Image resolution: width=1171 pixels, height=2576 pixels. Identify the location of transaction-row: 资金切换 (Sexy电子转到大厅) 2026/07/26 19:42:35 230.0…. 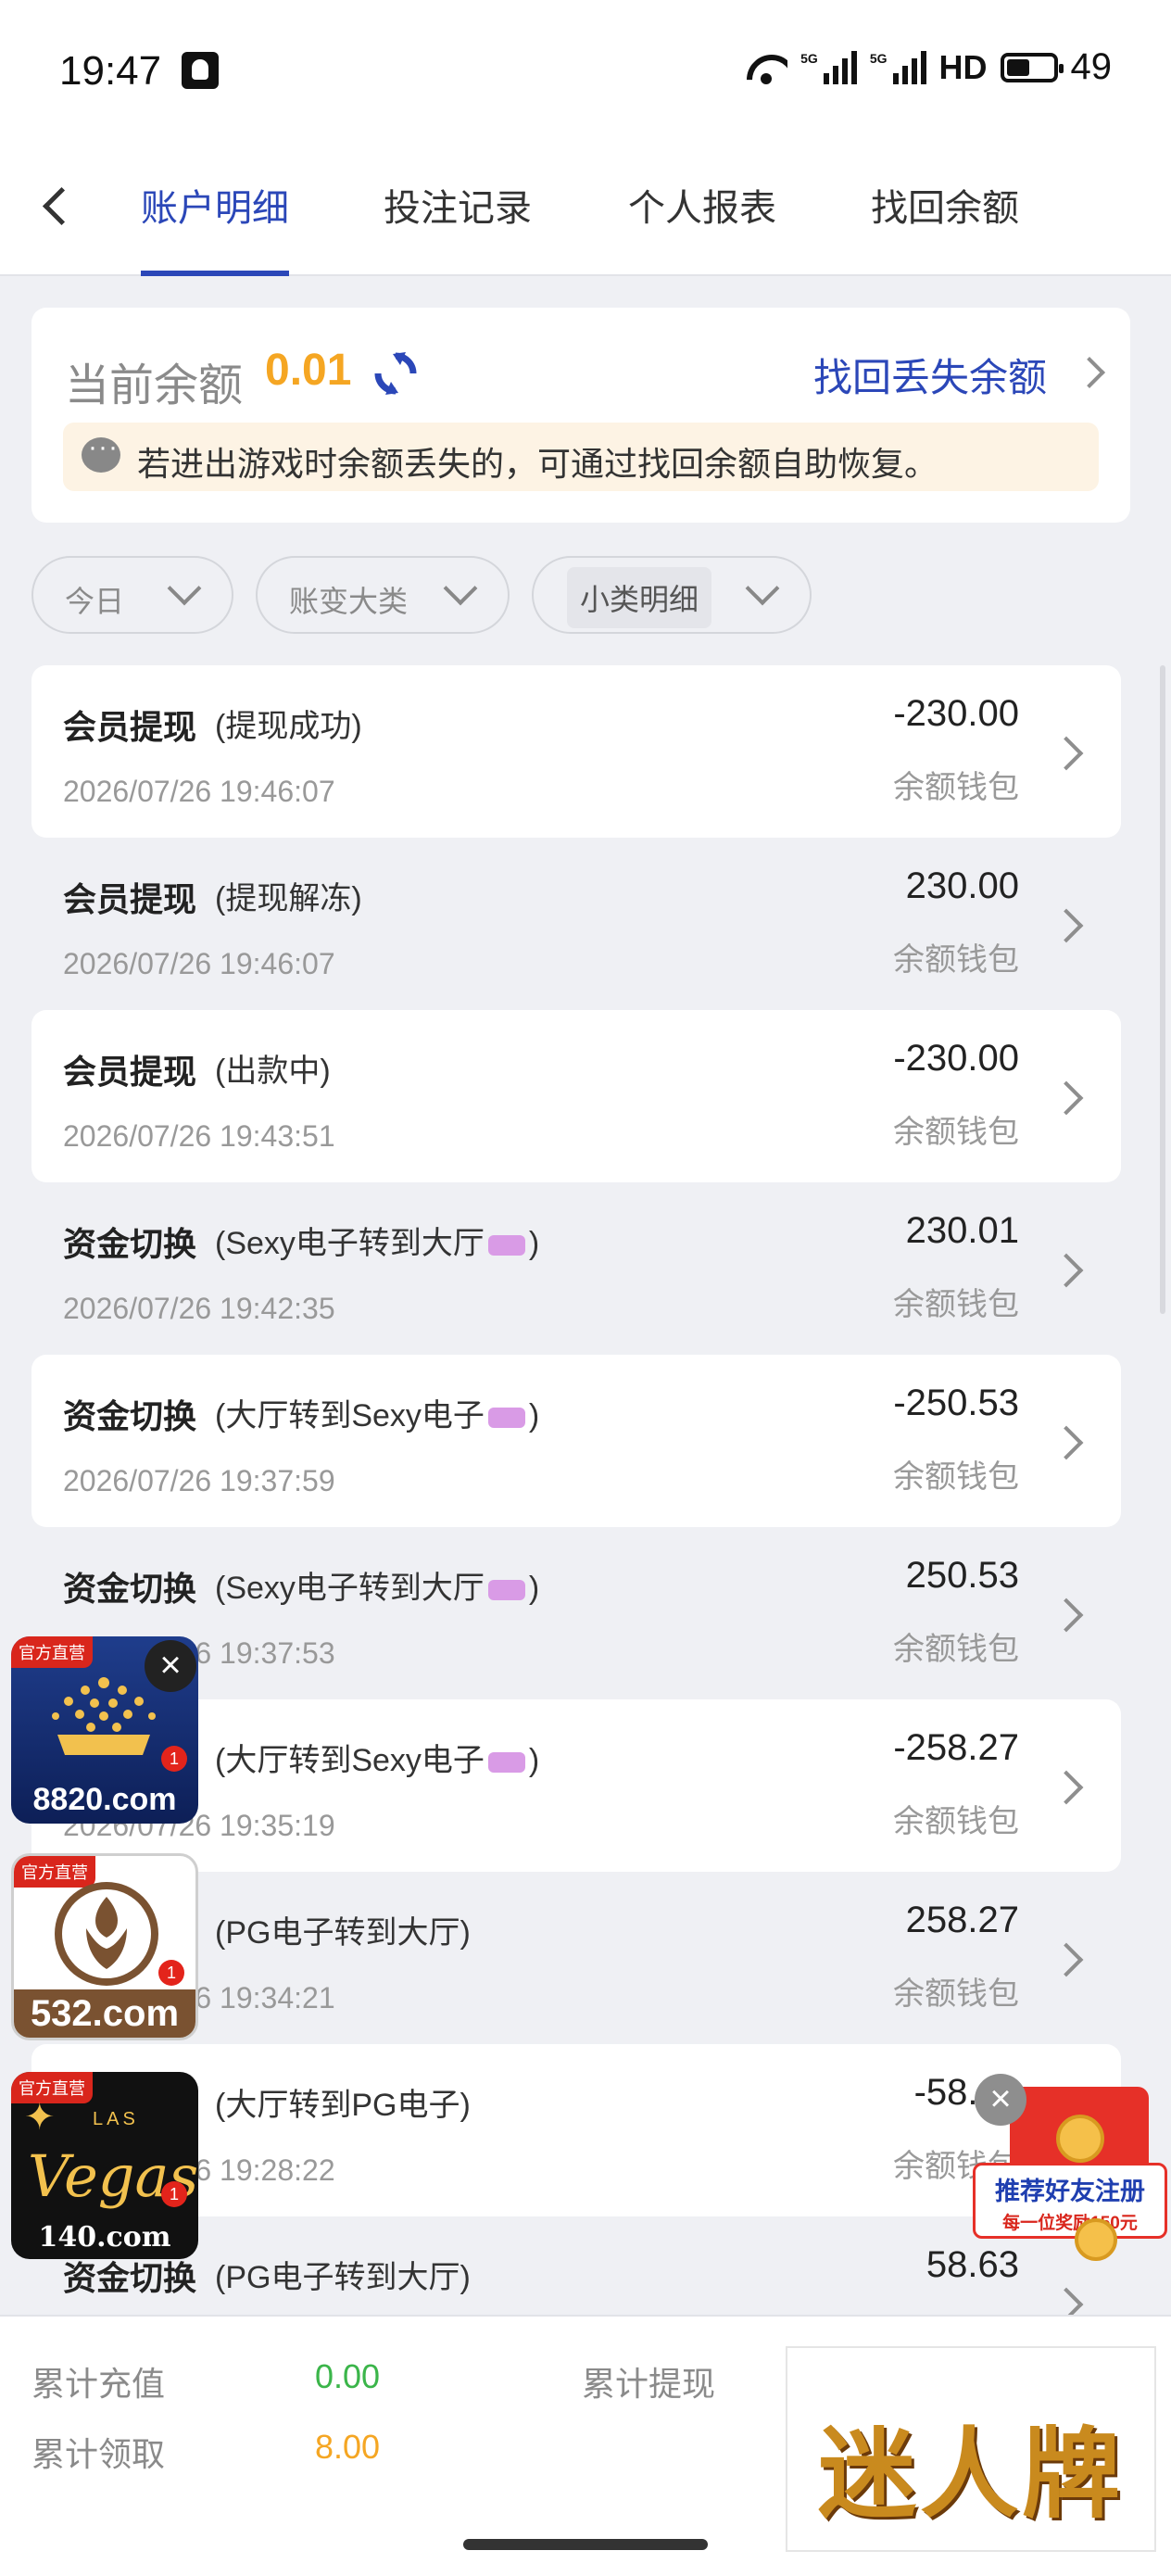
(576, 1269).